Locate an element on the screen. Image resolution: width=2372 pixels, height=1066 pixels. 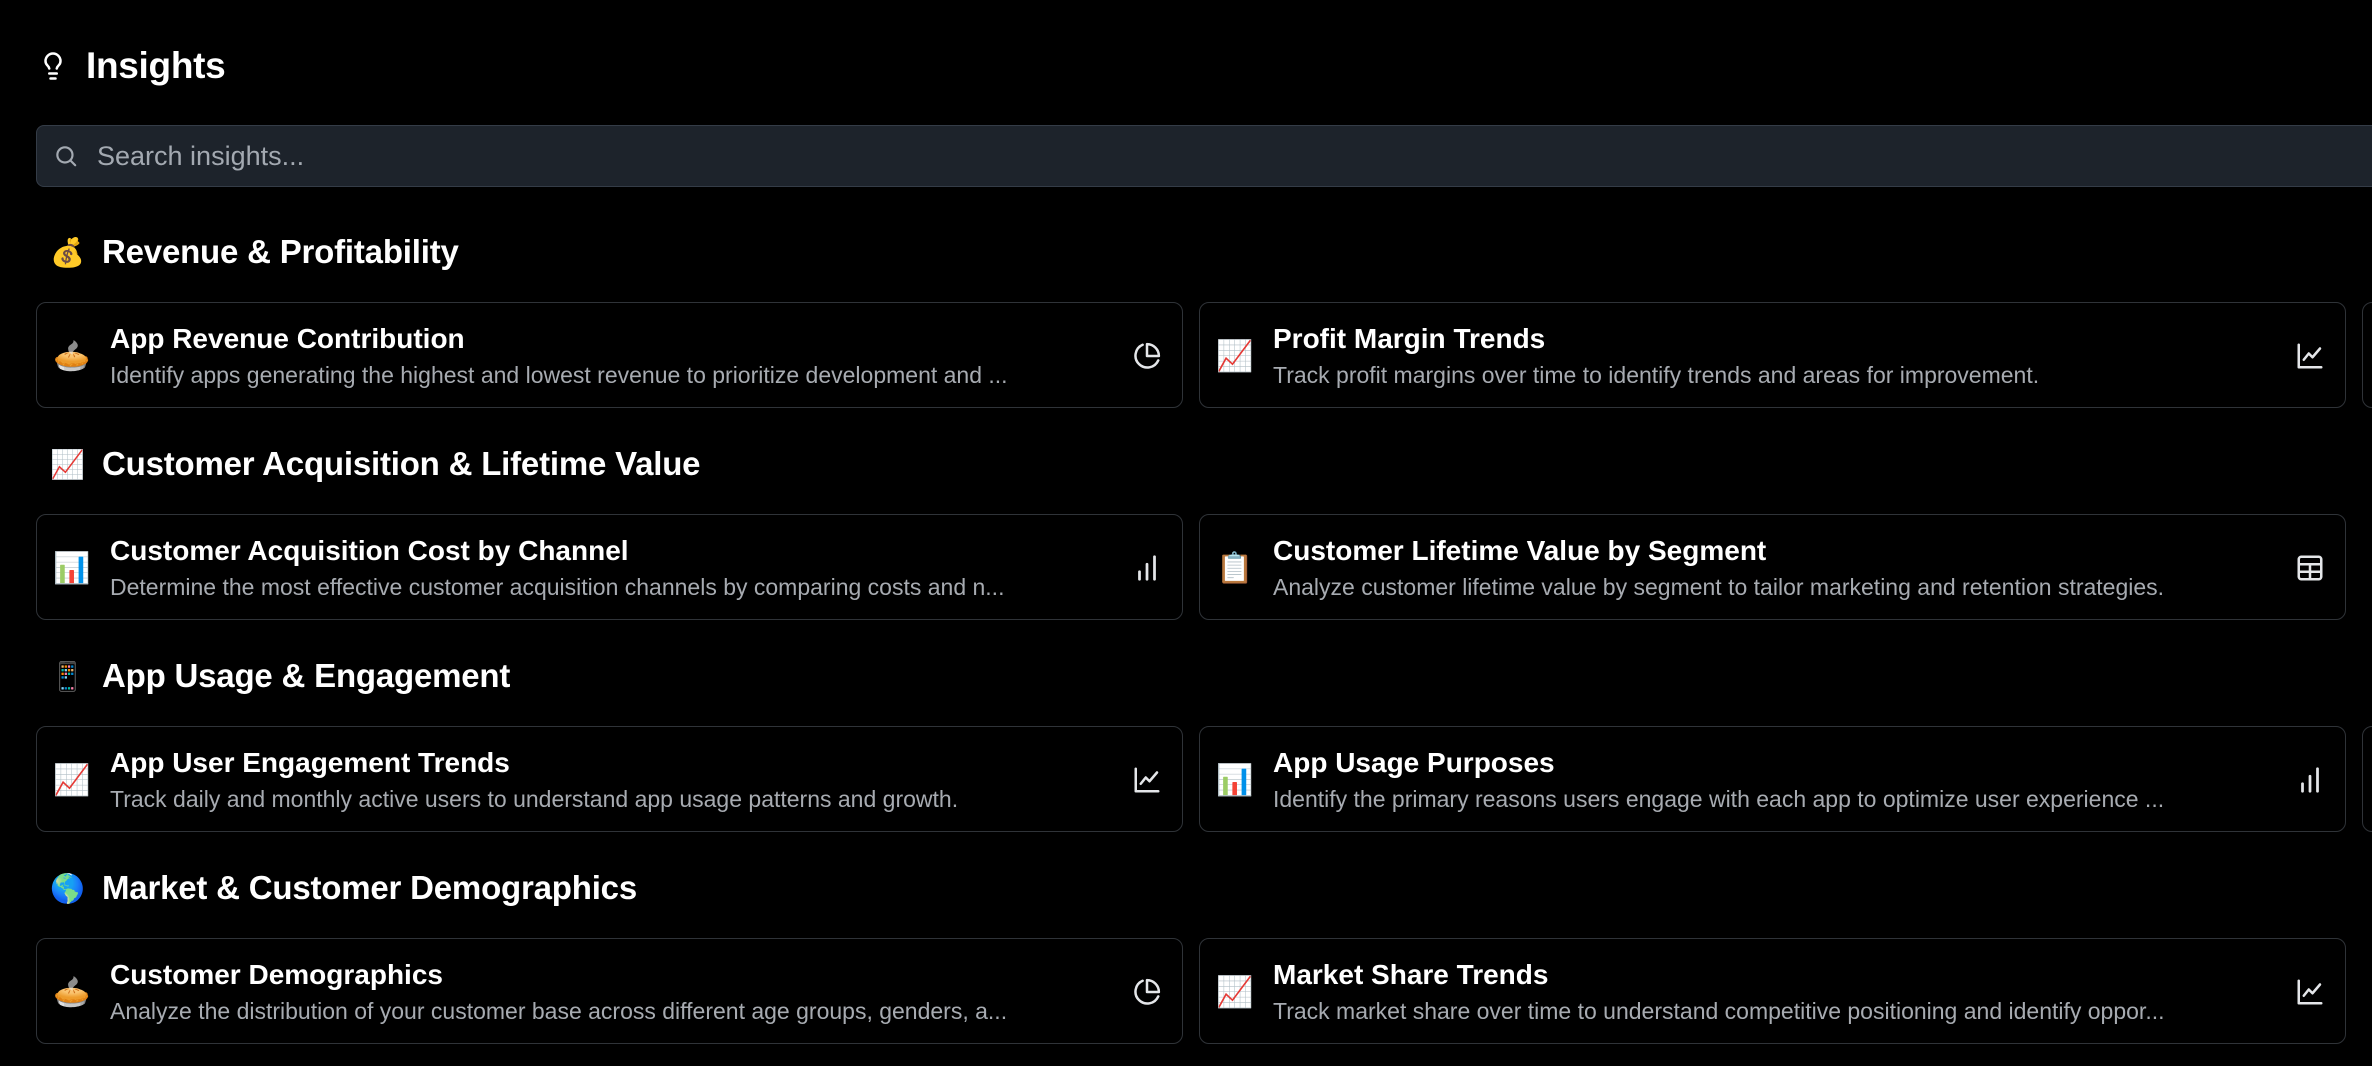
card-title: App Usage Purposes is located at coordinates (1414, 762).